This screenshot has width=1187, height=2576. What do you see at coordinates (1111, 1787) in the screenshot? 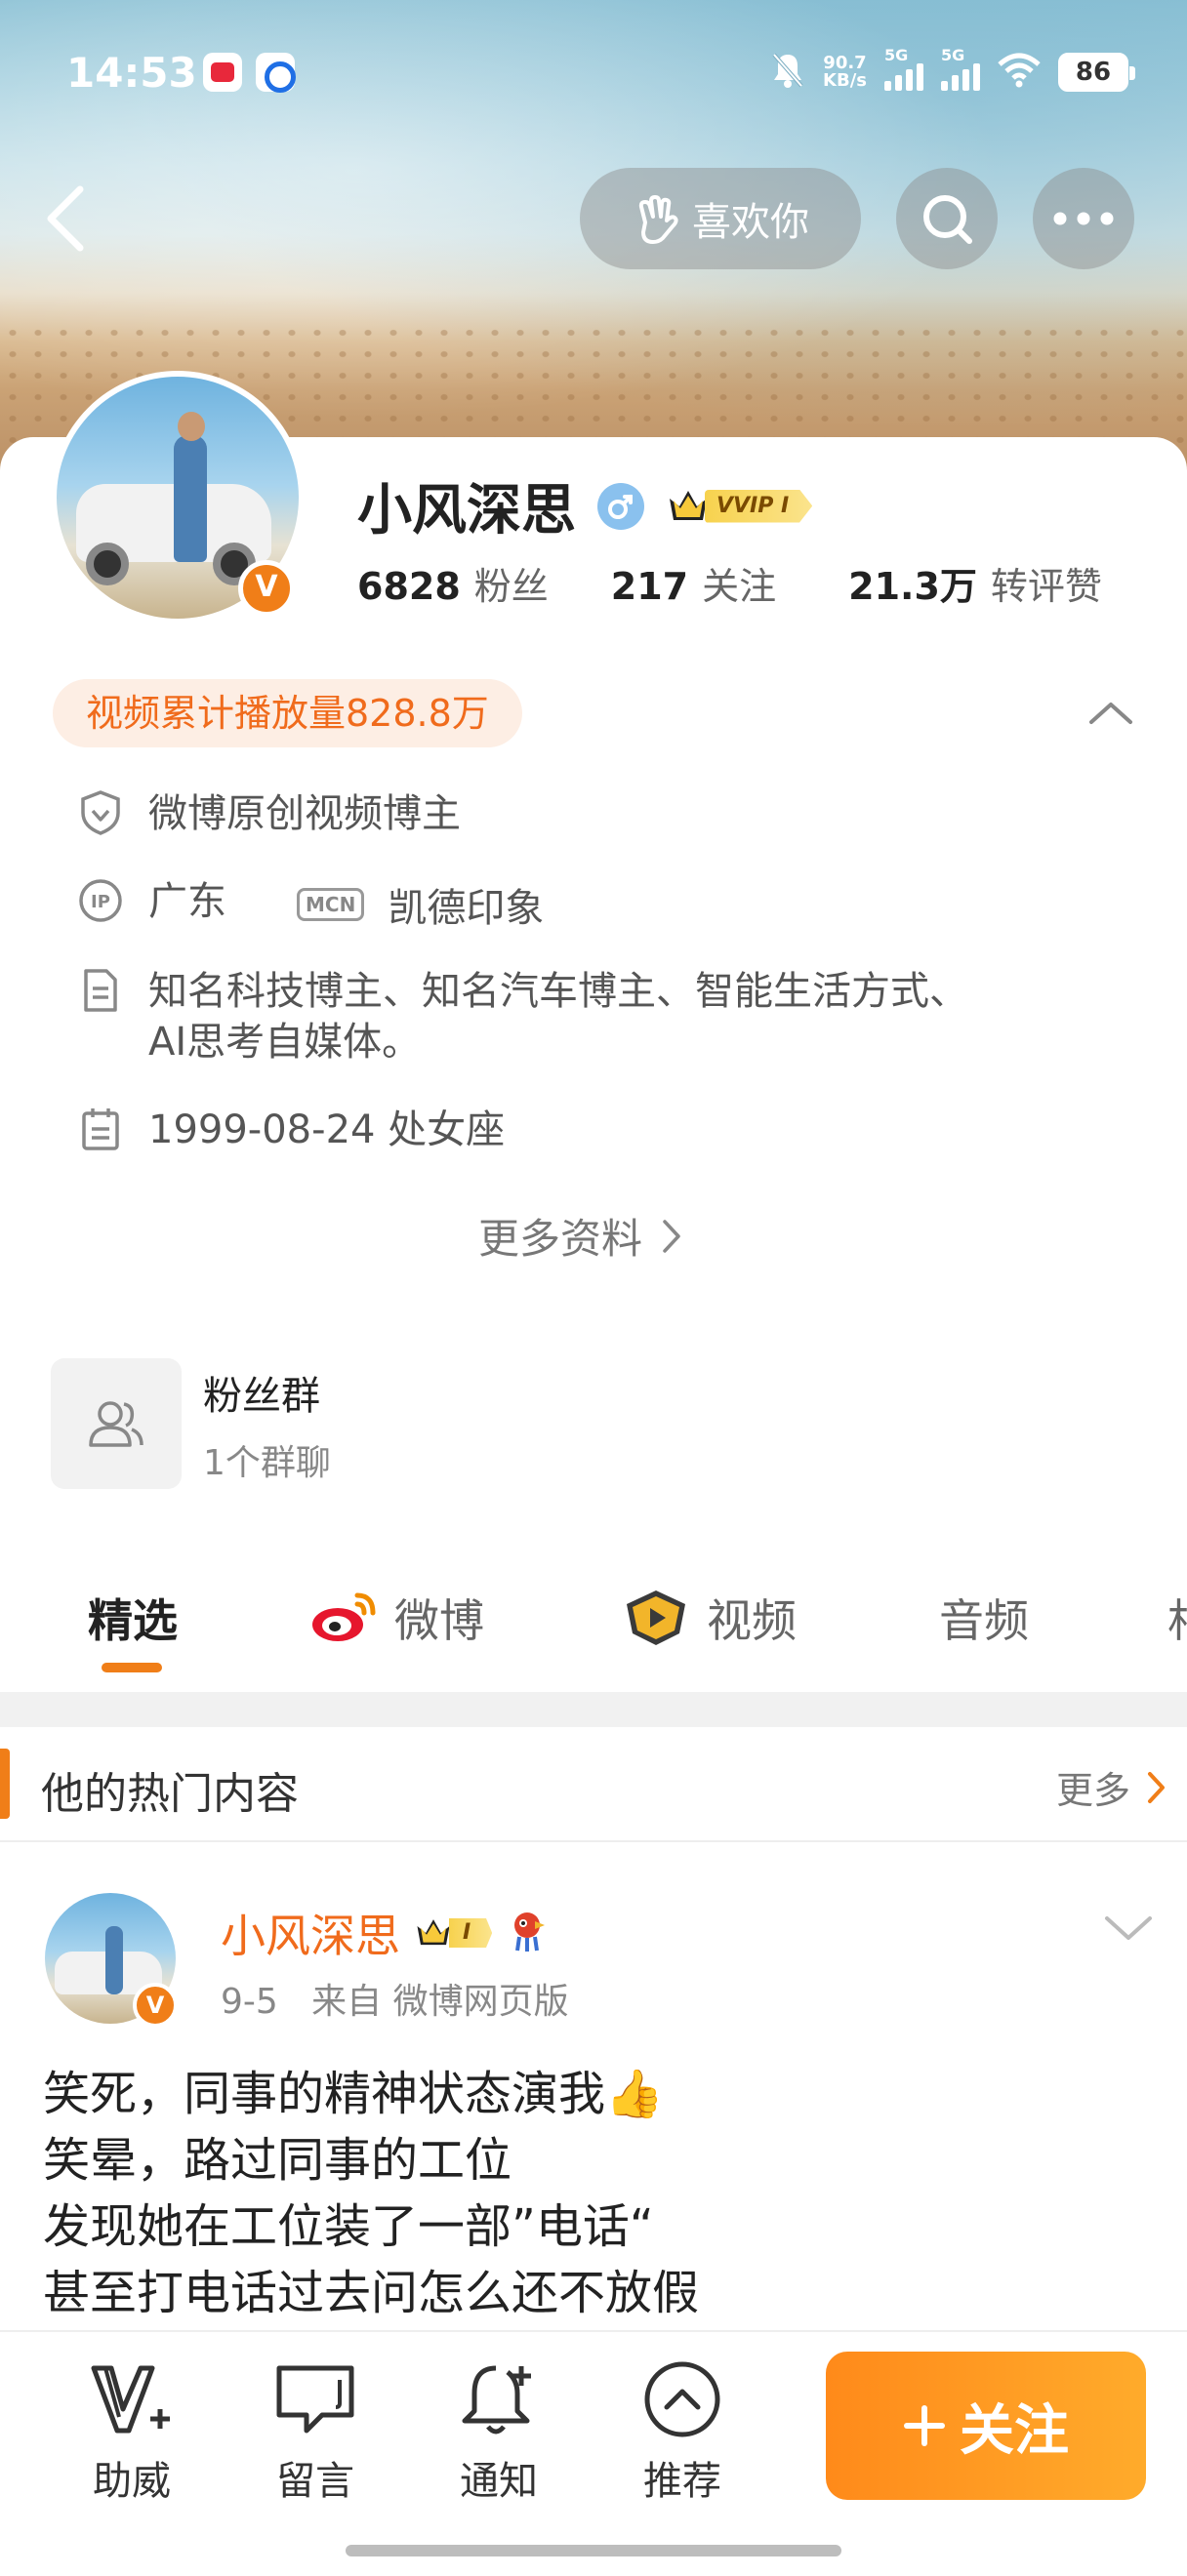
I see `hot-content-more-link: 更多` at bounding box center [1111, 1787].